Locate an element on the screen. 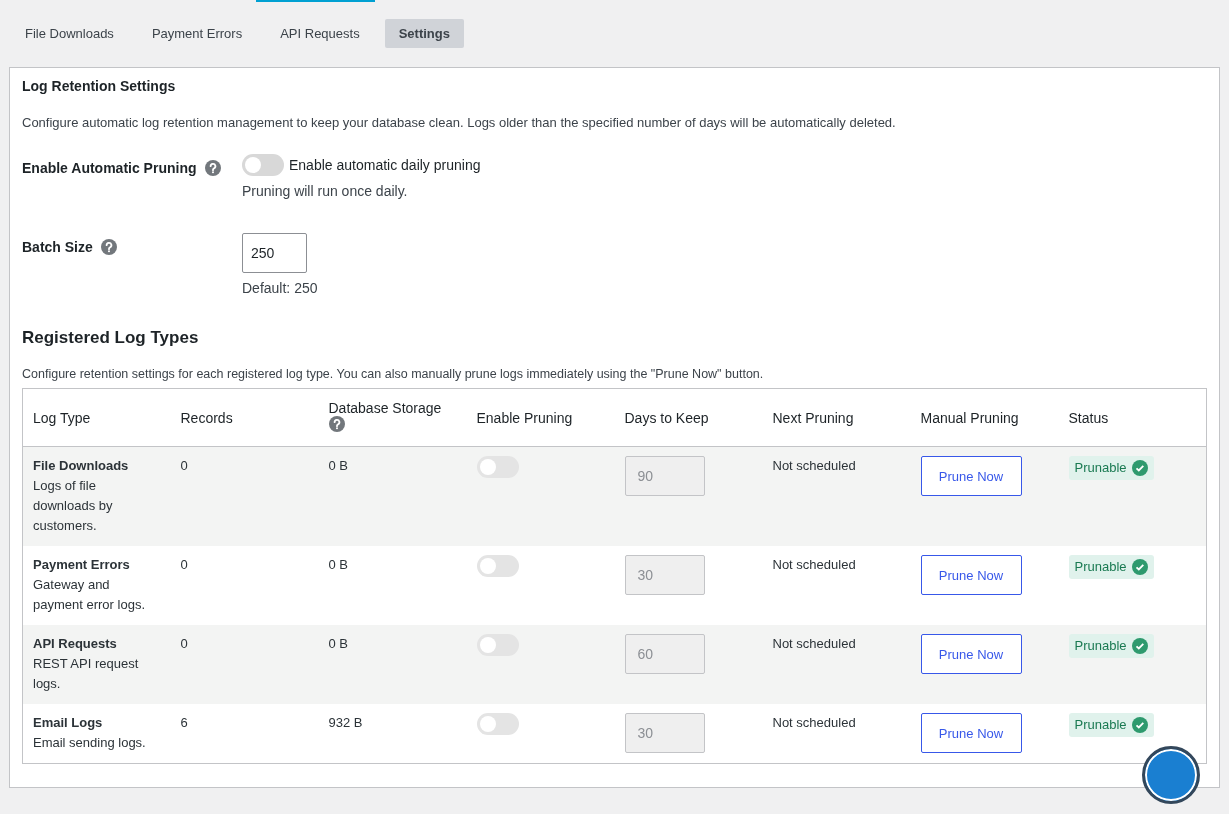  batch-size-field: 250 is located at coordinates (274, 253).